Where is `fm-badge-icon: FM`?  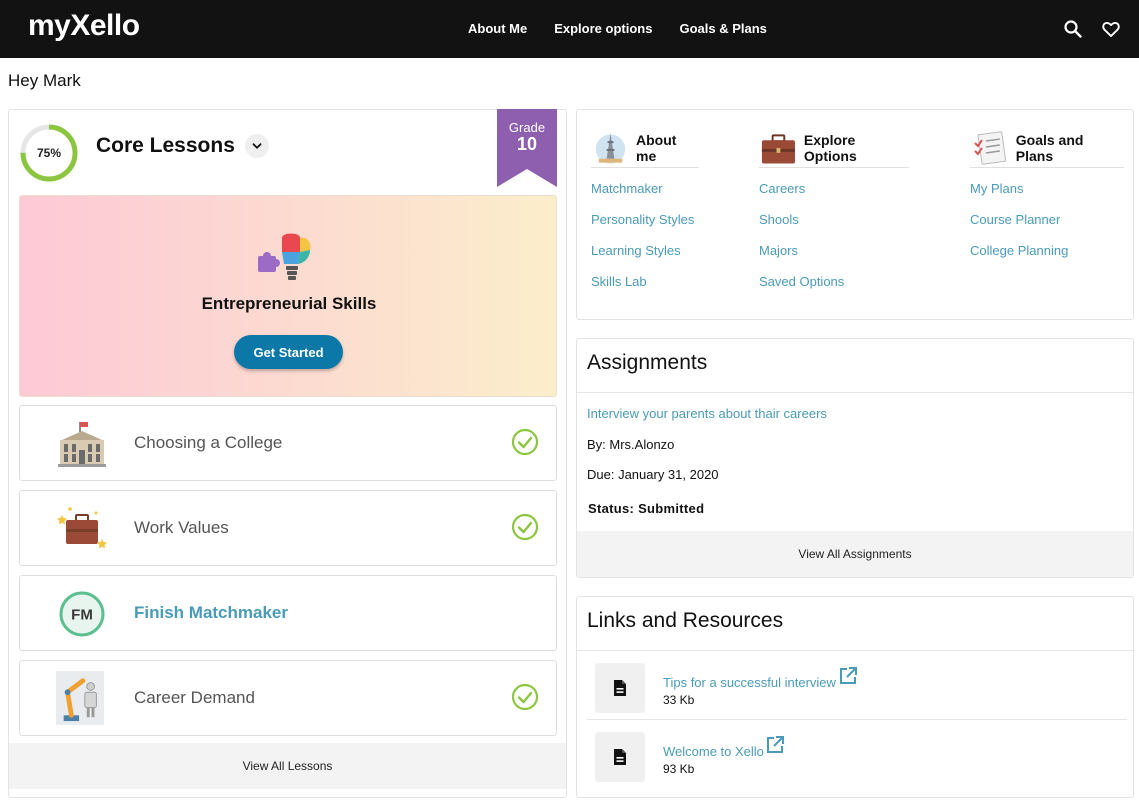
fm-badge-icon: FM is located at coordinates (82, 614).